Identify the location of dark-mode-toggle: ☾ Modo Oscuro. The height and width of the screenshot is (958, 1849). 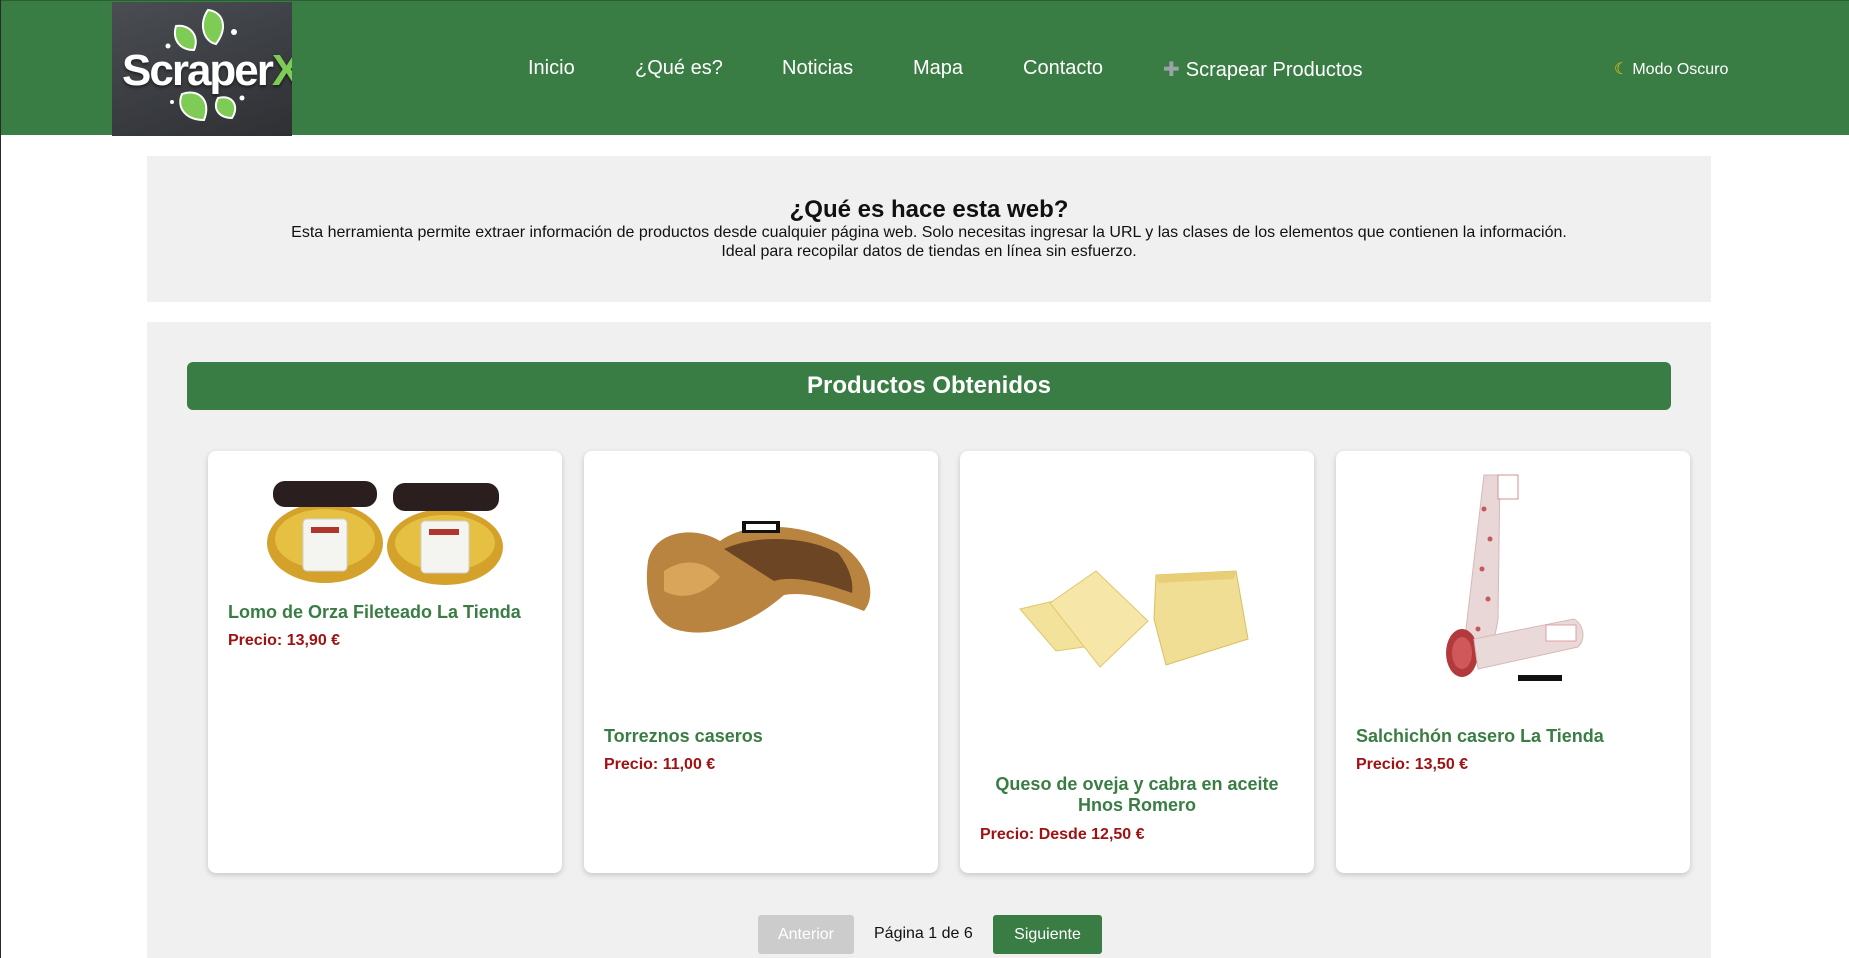
(1671, 69).